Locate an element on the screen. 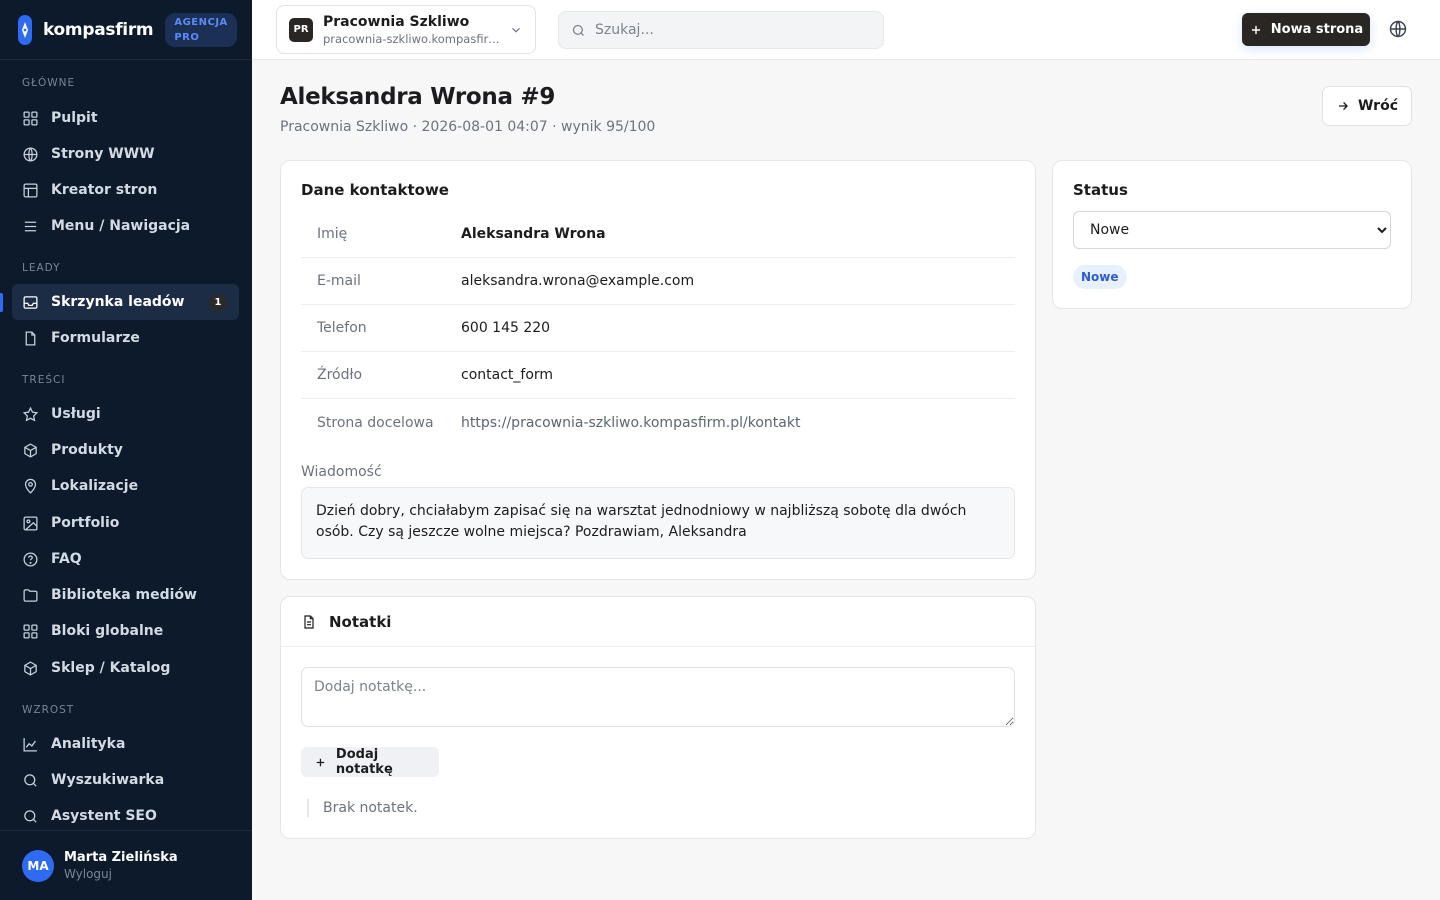 This screenshot has height=900, width=1440. add-note-label: Dodaj notatkę is located at coordinates (364, 762).